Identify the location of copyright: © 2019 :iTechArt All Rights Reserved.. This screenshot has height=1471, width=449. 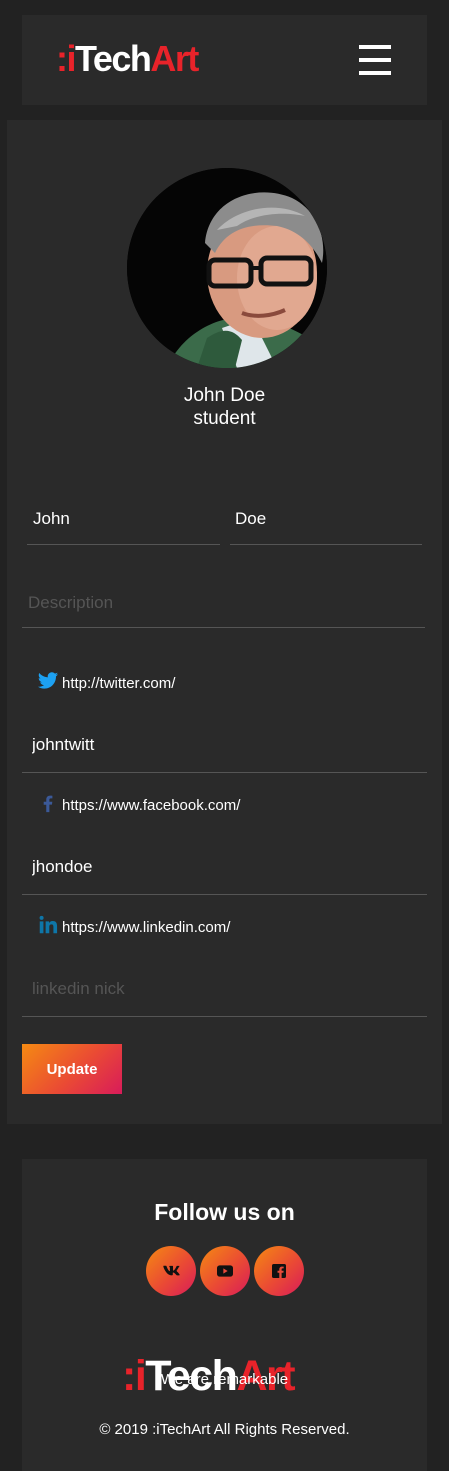
(224, 1429).